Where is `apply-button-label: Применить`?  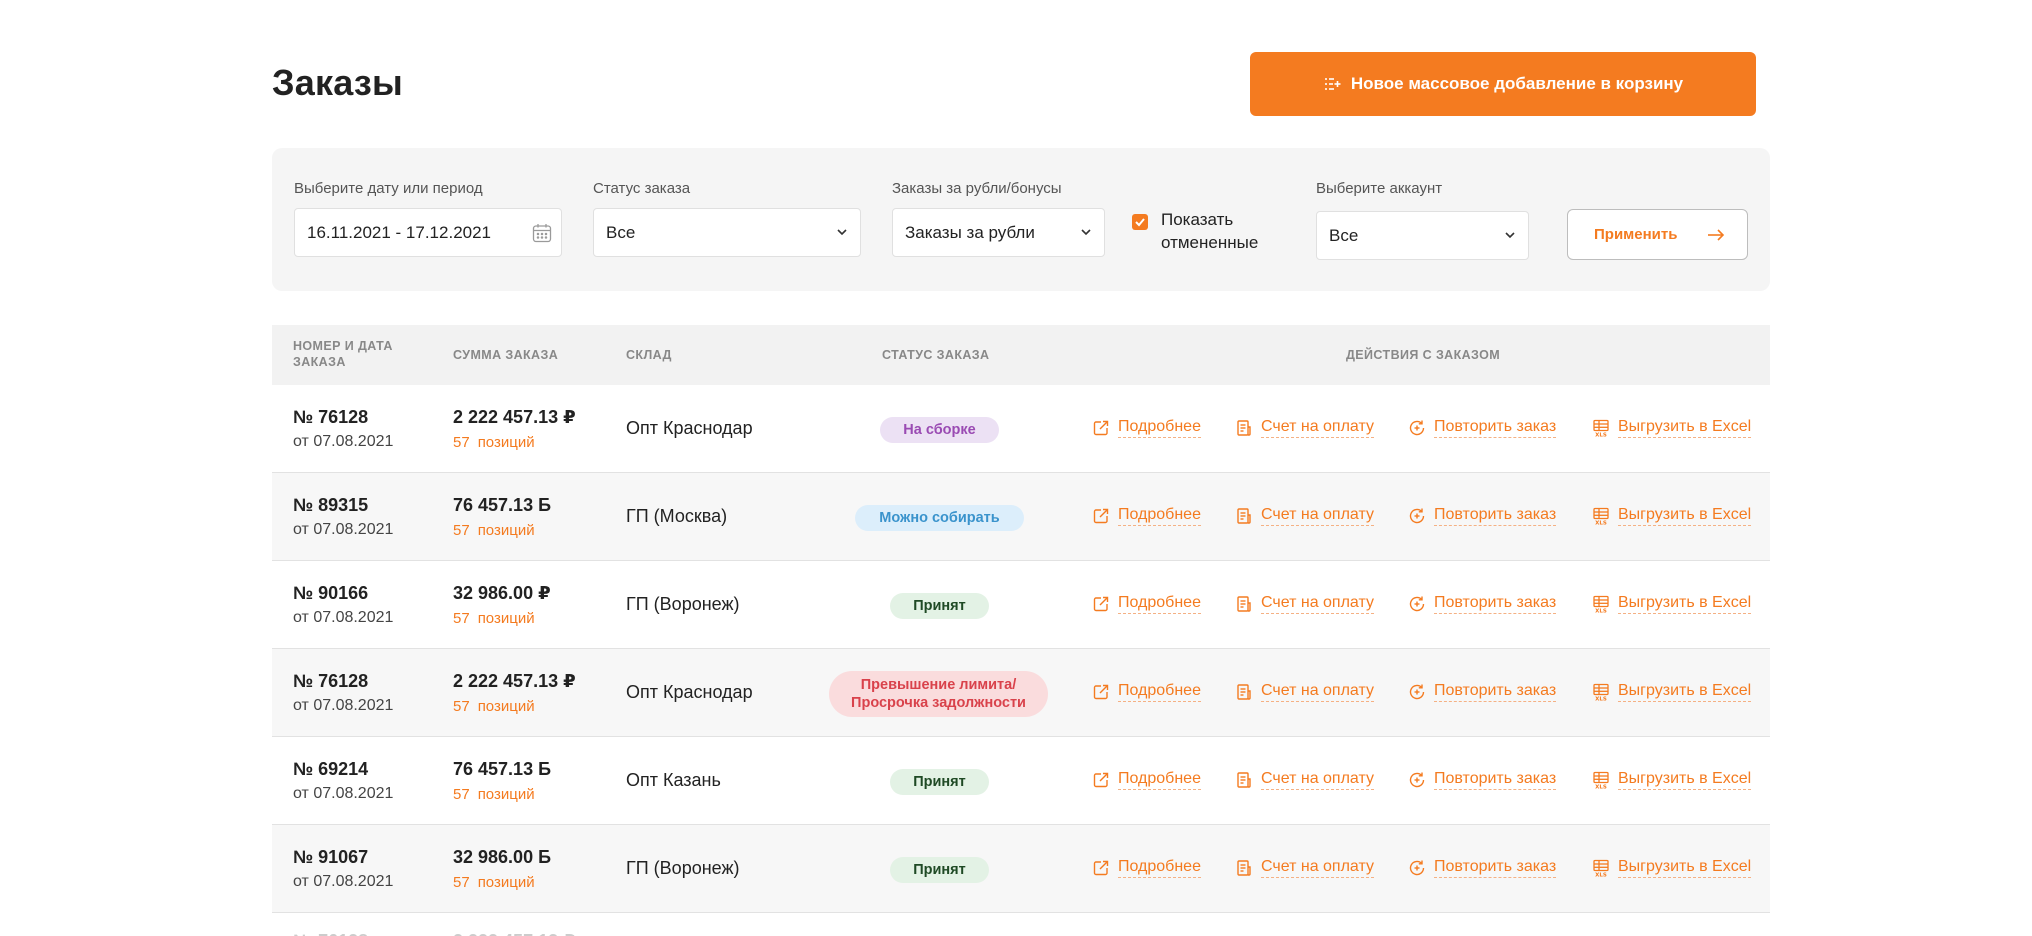
apply-button-label: Применить is located at coordinates (1636, 234).